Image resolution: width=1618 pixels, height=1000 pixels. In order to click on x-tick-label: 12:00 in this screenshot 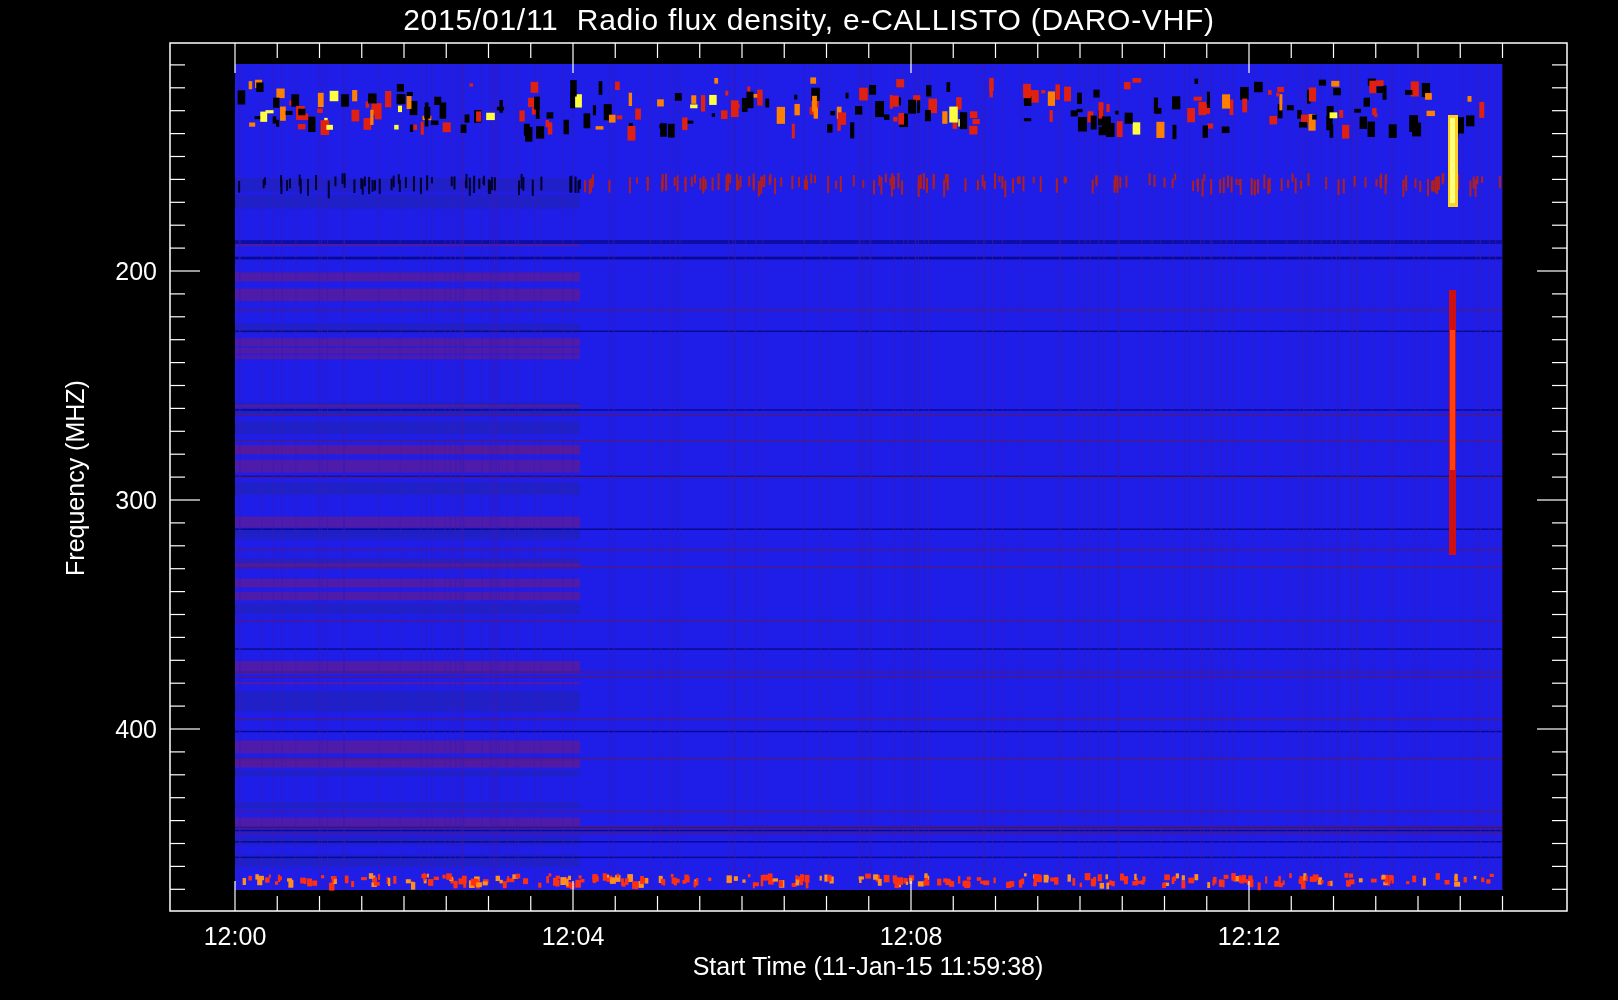, I will do `click(235, 936)`.